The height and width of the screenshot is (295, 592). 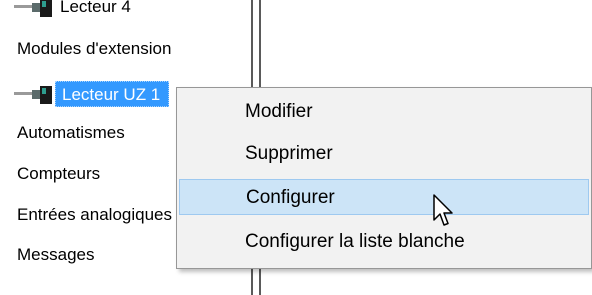 I want to click on tree-item-label: Lecteur 4, so click(x=95, y=8).